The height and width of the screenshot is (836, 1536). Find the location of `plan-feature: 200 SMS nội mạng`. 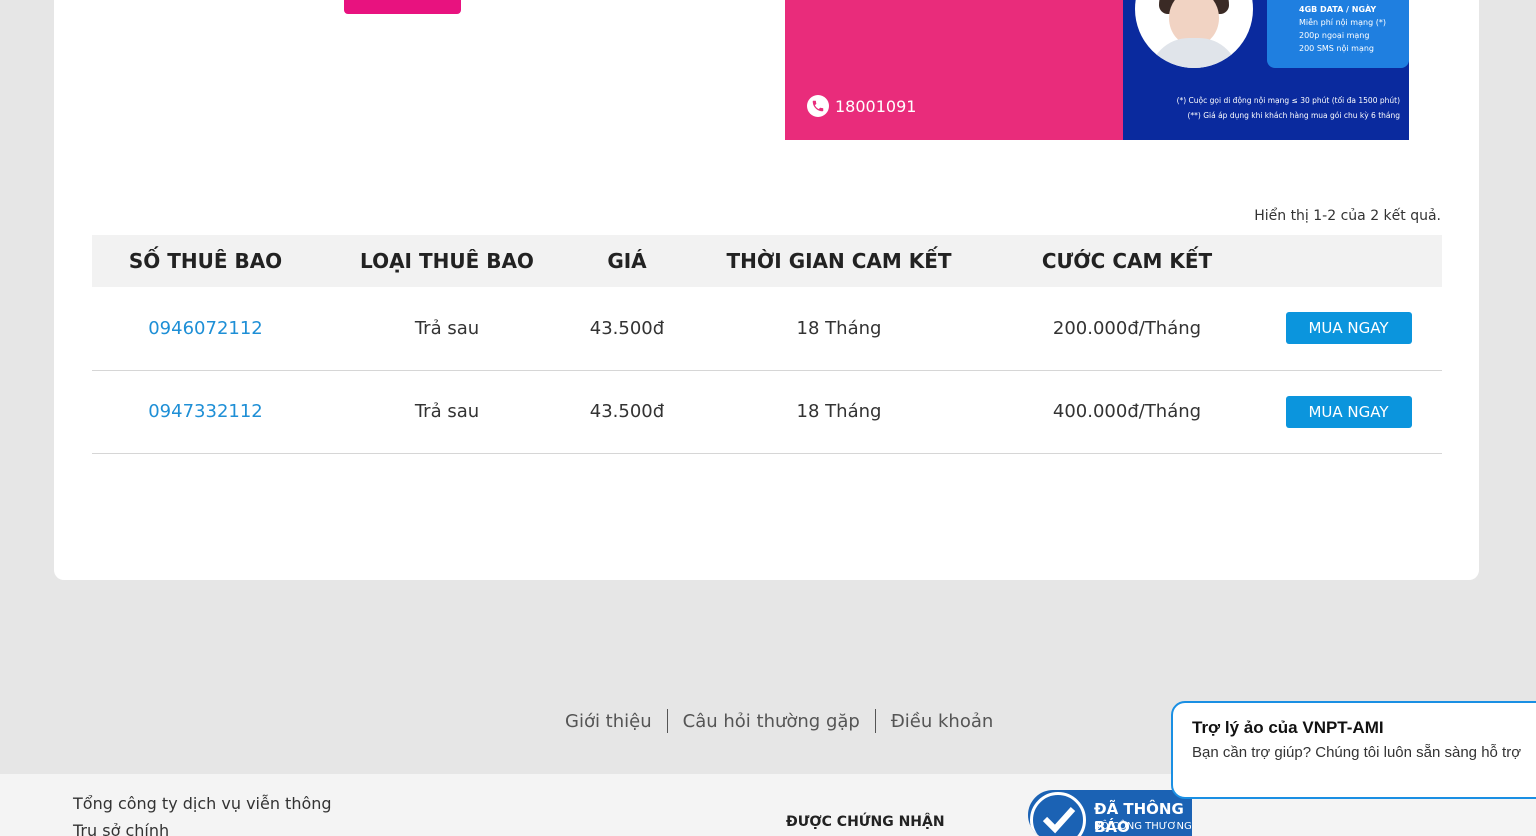

plan-feature: 200 SMS nội mạng is located at coordinates (1336, 48).